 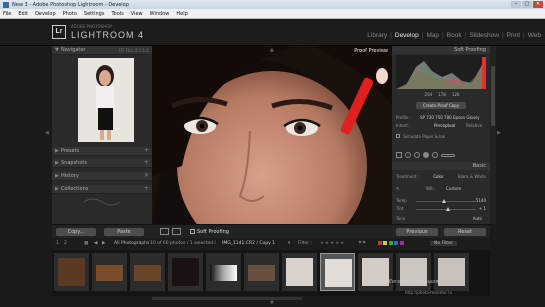 I want to click on radial-filter-icon, so click(x=435, y=155).